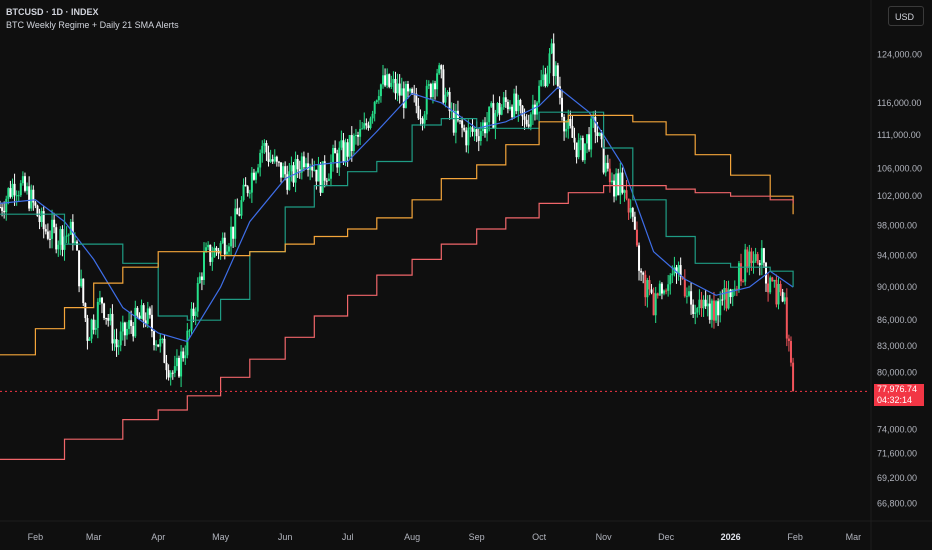 Image resolution: width=932 pixels, height=550 pixels. I want to click on x-tick-label: Oct, so click(539, 537).